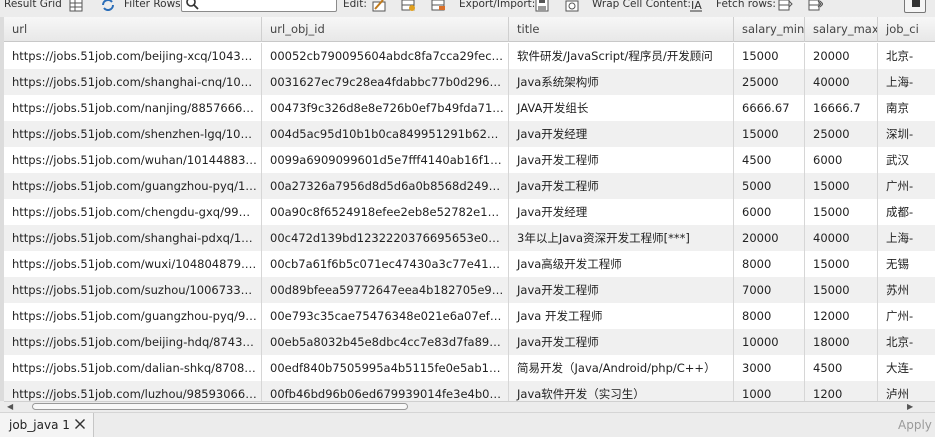 The height and width of the screenshot is (437, 935). Describe the element at coordinates (841, 108) in the screenshot. I see `cell-salary-max: 16666.7` at that location.